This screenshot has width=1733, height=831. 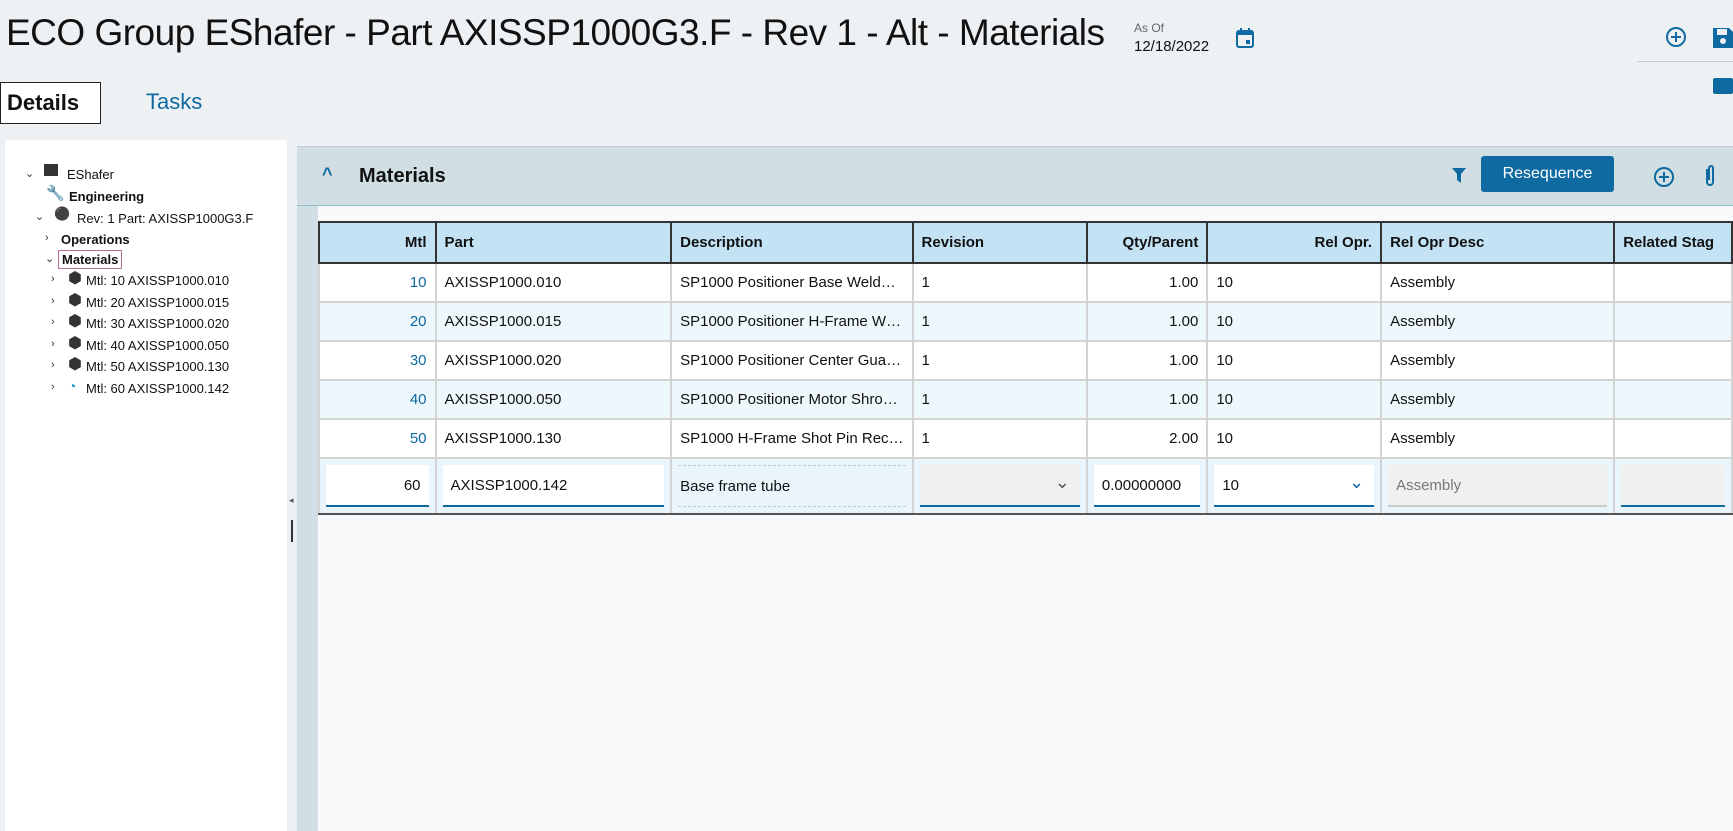 I want to click on custom-part-icon: ◔, so click(x=72, y=385).